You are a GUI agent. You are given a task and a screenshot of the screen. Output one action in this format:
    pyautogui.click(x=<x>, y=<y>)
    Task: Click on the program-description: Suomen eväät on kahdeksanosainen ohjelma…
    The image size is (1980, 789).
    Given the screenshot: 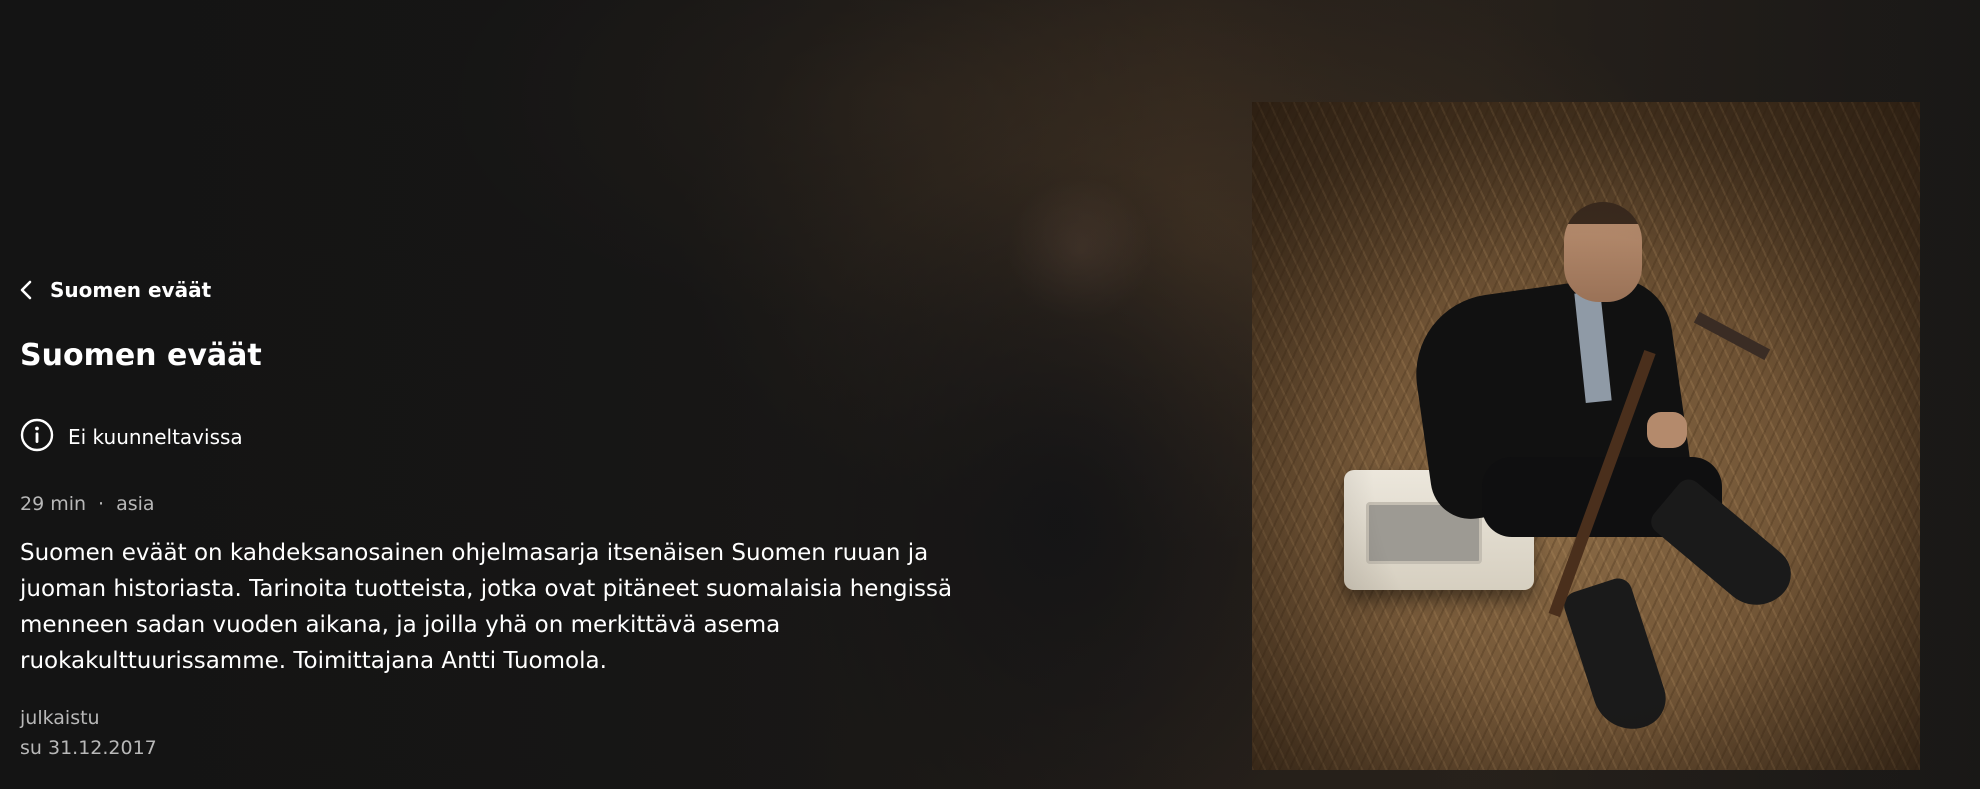 What is the action you would take?
    pyautogui.click(x=486, y=607)
    